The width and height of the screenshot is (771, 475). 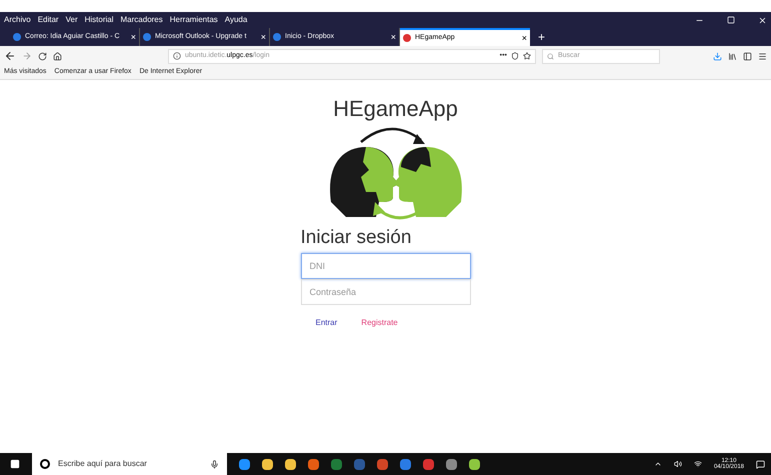 What do you see at coordinates (327, 323) in the screenshot?
I see `link: Entrar` at bounding box center [327, 323].